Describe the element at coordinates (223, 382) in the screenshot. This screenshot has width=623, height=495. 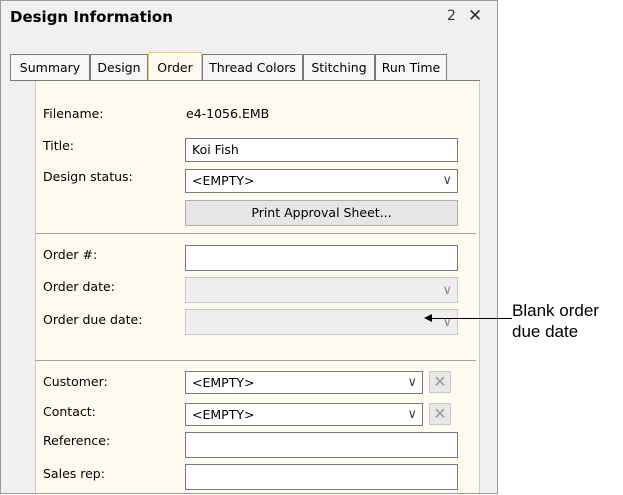
I see `customer-value: <EMPTY>` at that location.